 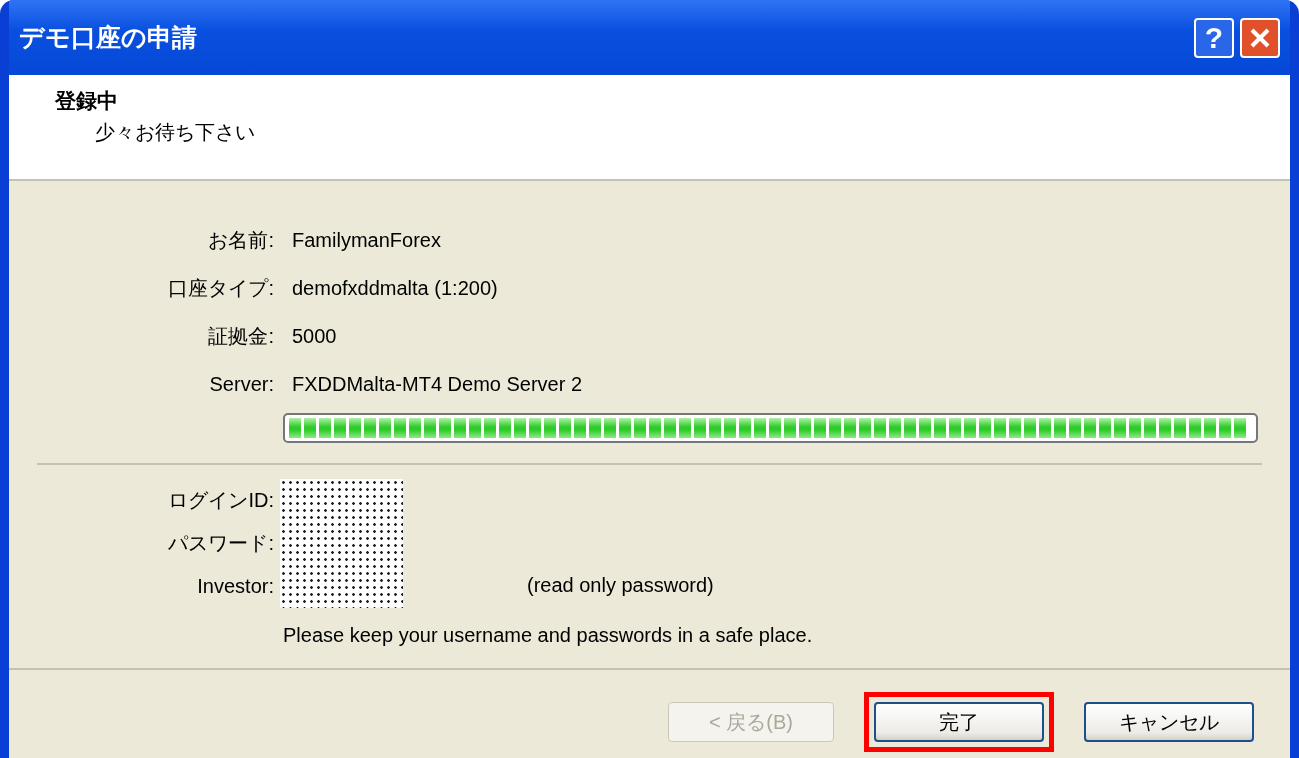 I want to click on header-subtitle: 少々お待ち下さい, so click(x=175, y=132).